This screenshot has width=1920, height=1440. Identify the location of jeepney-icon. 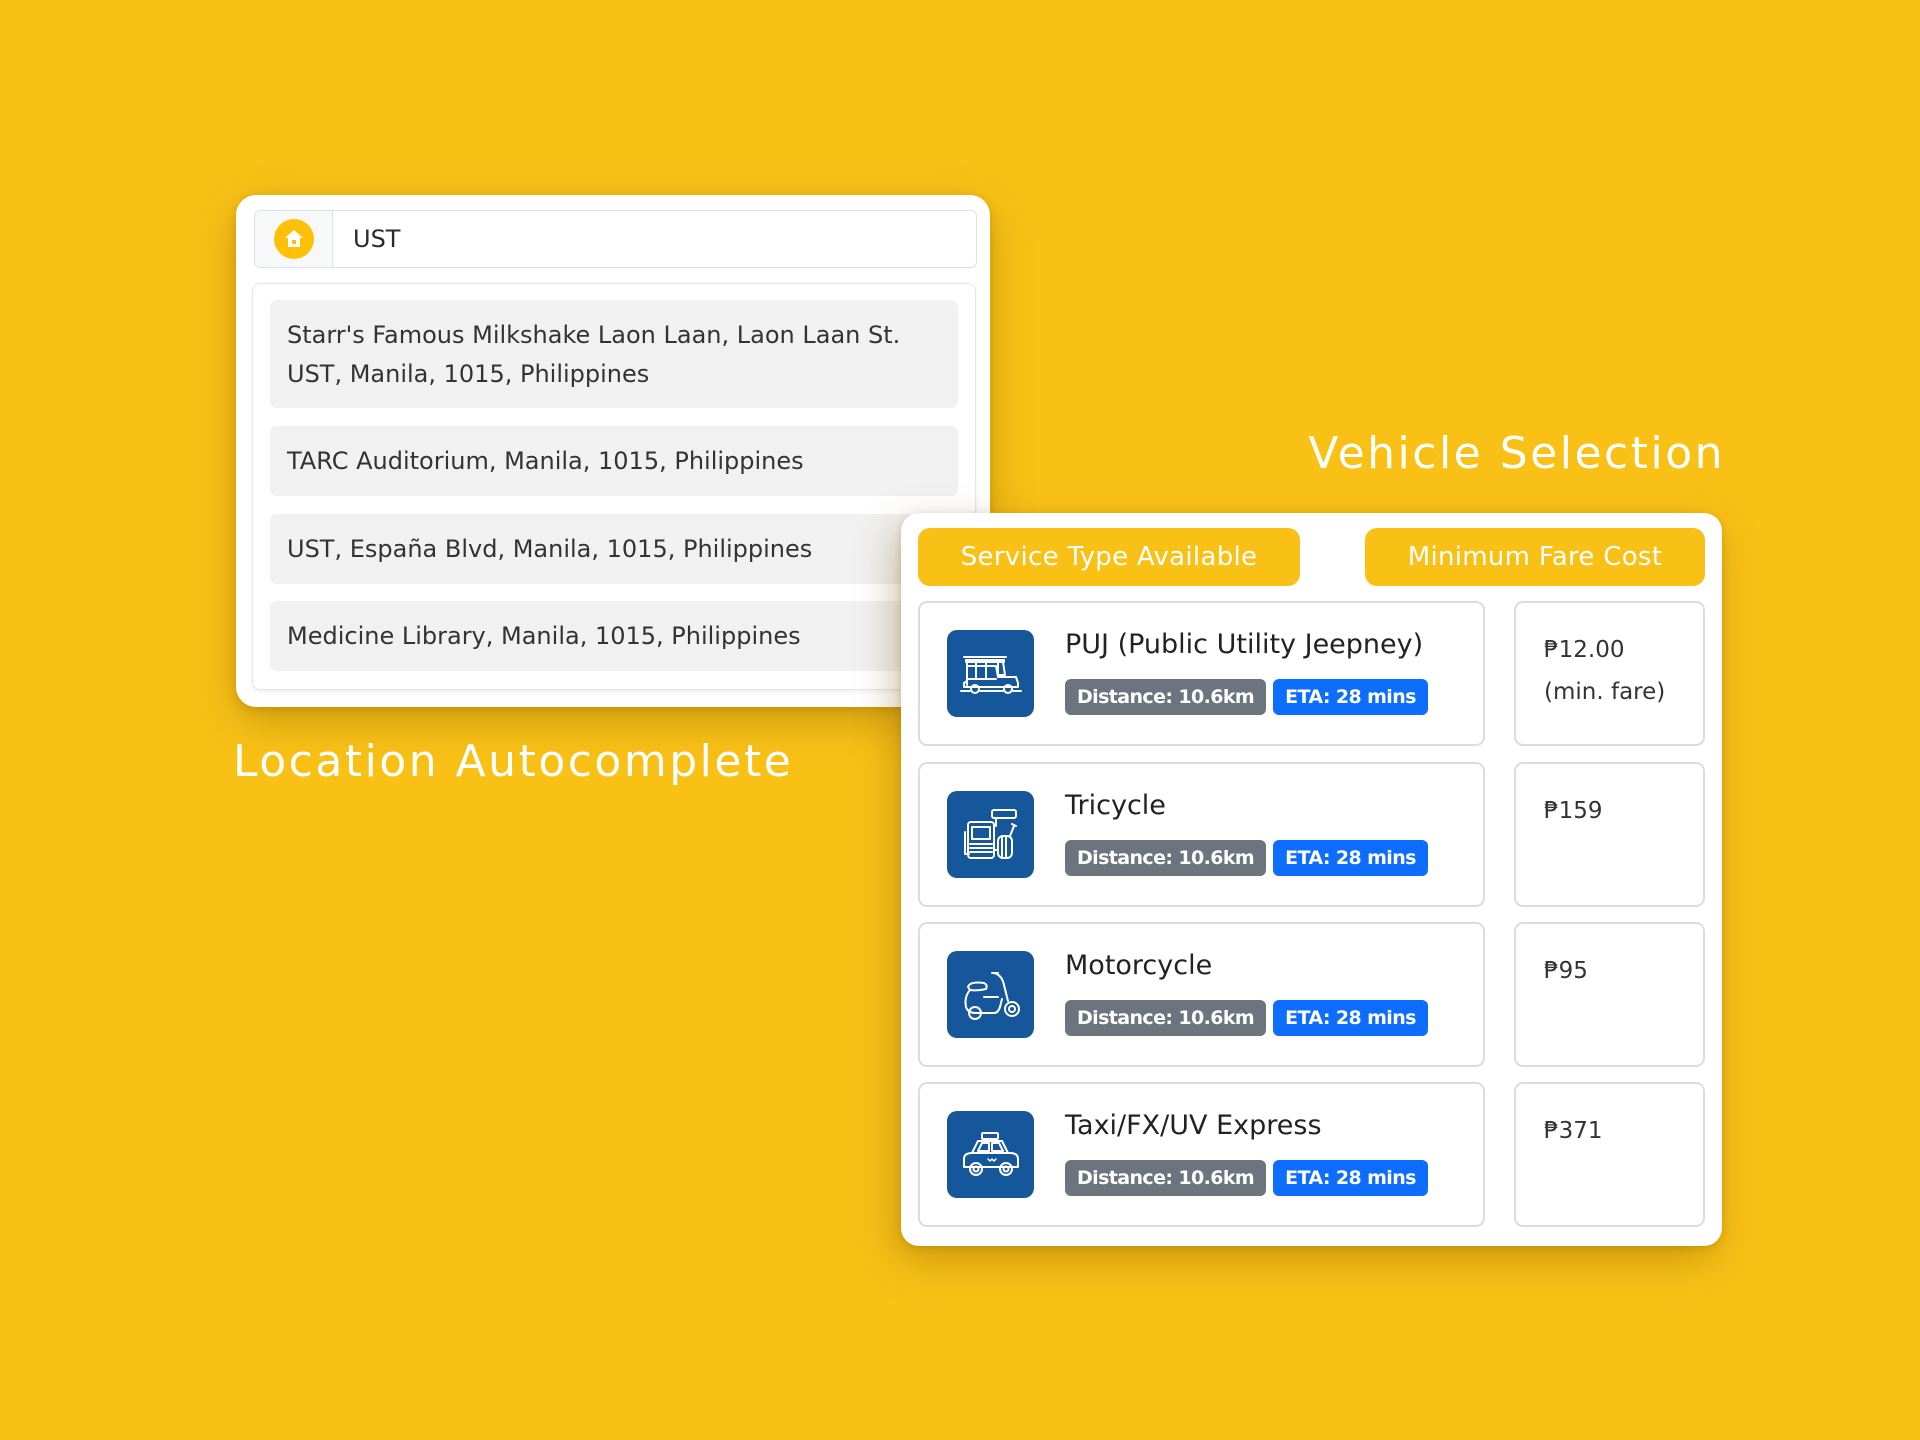
(990, 673).